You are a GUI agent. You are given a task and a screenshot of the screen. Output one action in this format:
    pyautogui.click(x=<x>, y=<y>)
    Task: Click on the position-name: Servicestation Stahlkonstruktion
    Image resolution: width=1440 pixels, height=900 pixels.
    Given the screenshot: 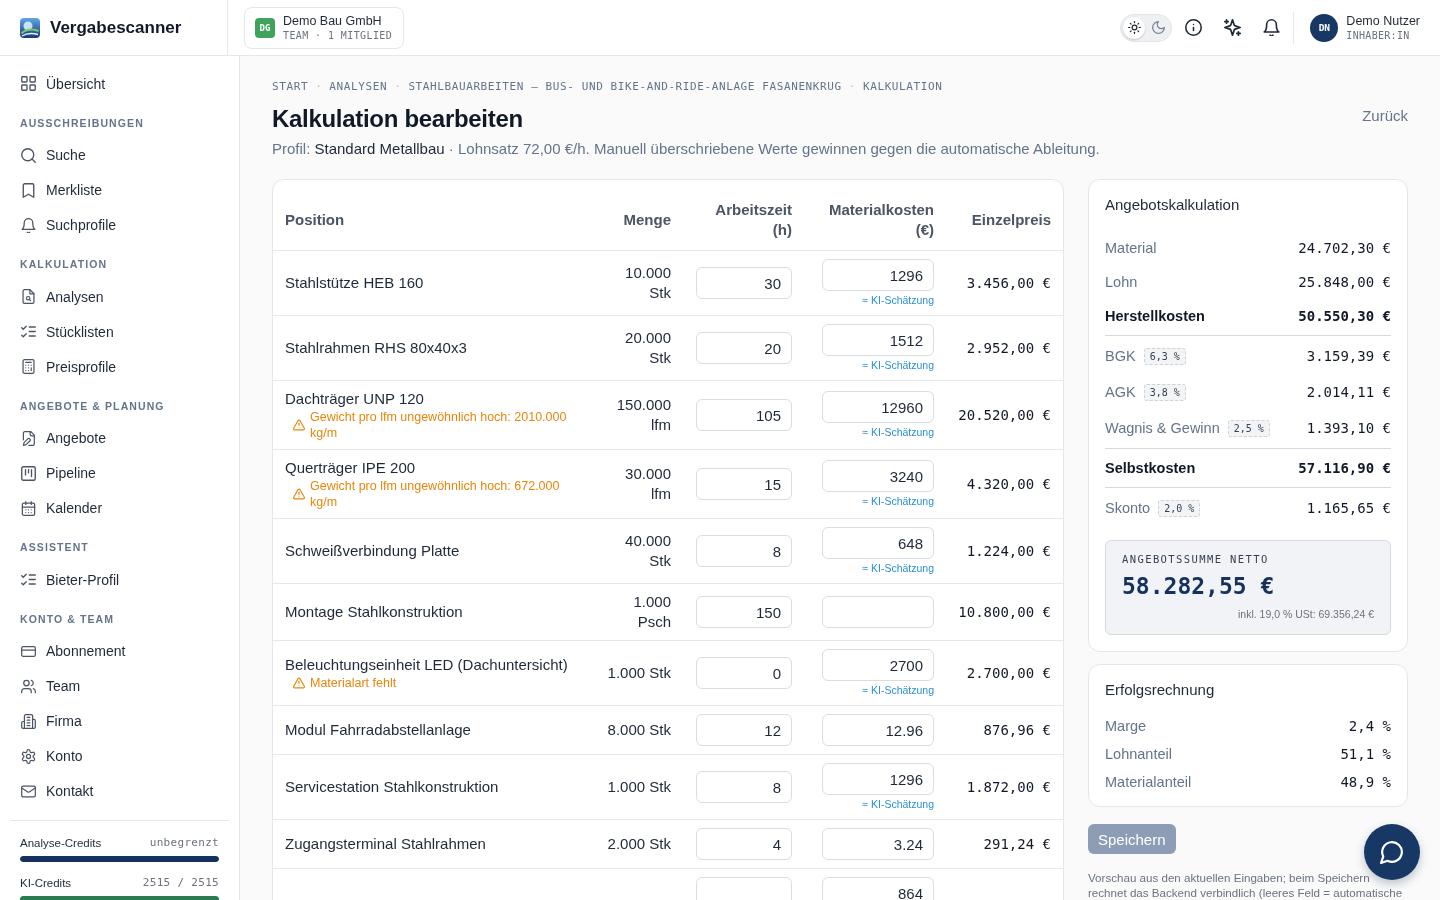 What is the action you would take?
    pyautogui.click(x=392, y=787)
    